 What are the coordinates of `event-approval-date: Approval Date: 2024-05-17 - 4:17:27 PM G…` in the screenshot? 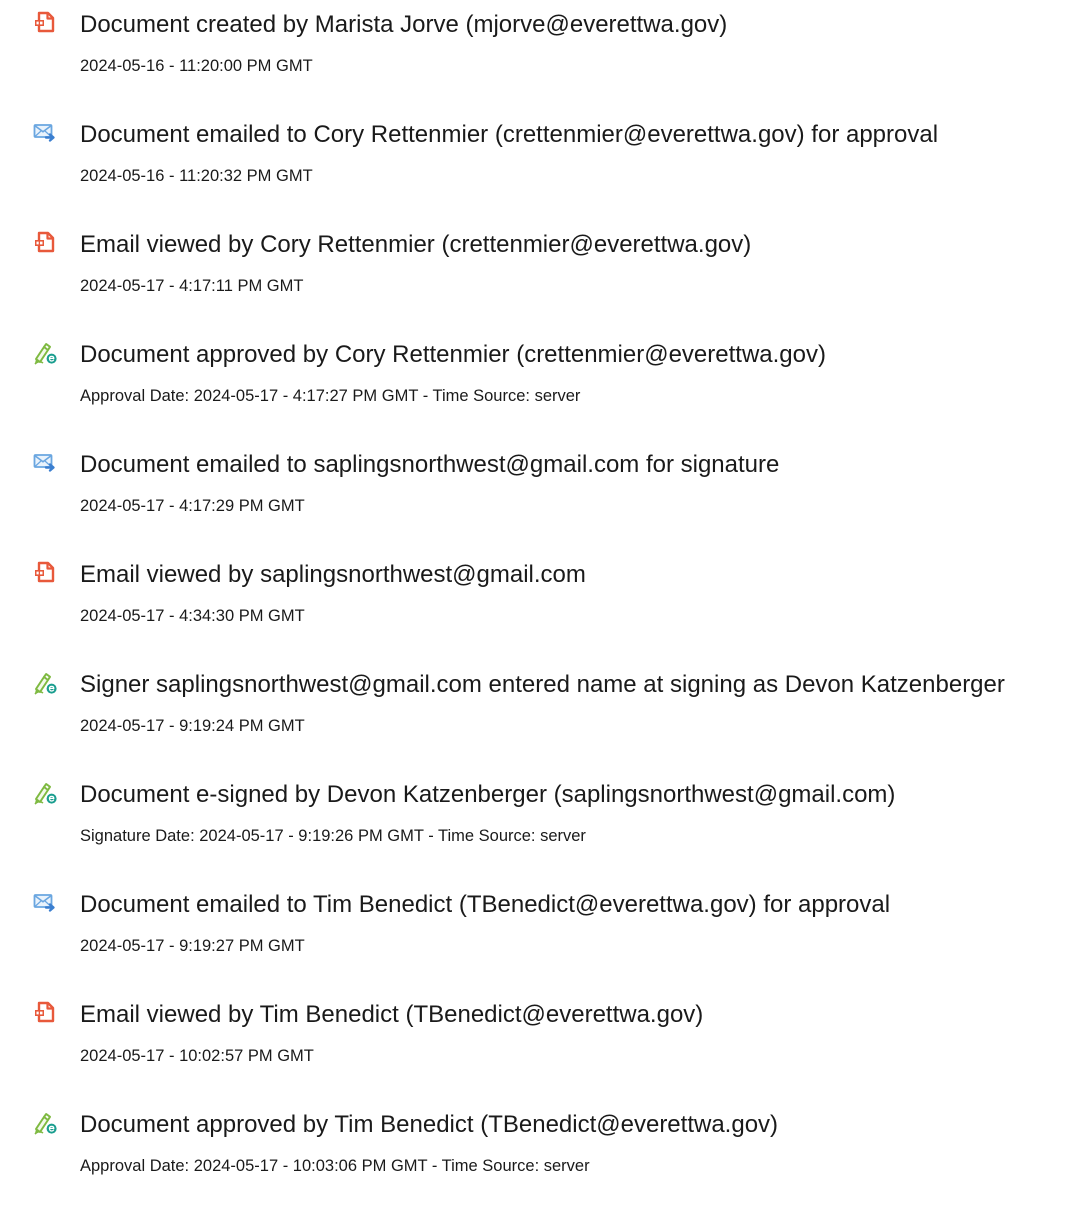 It's located at (330, 396).